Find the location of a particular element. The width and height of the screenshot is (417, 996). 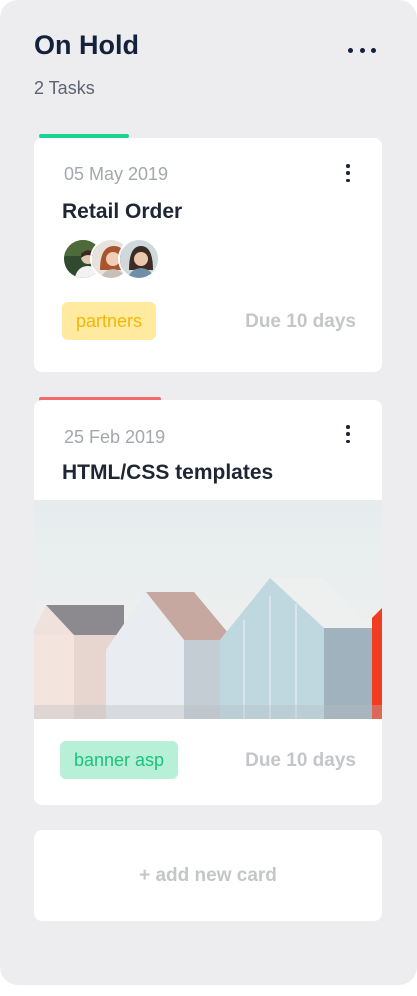

column-title: On Hold is located at coordinates (86, 45).